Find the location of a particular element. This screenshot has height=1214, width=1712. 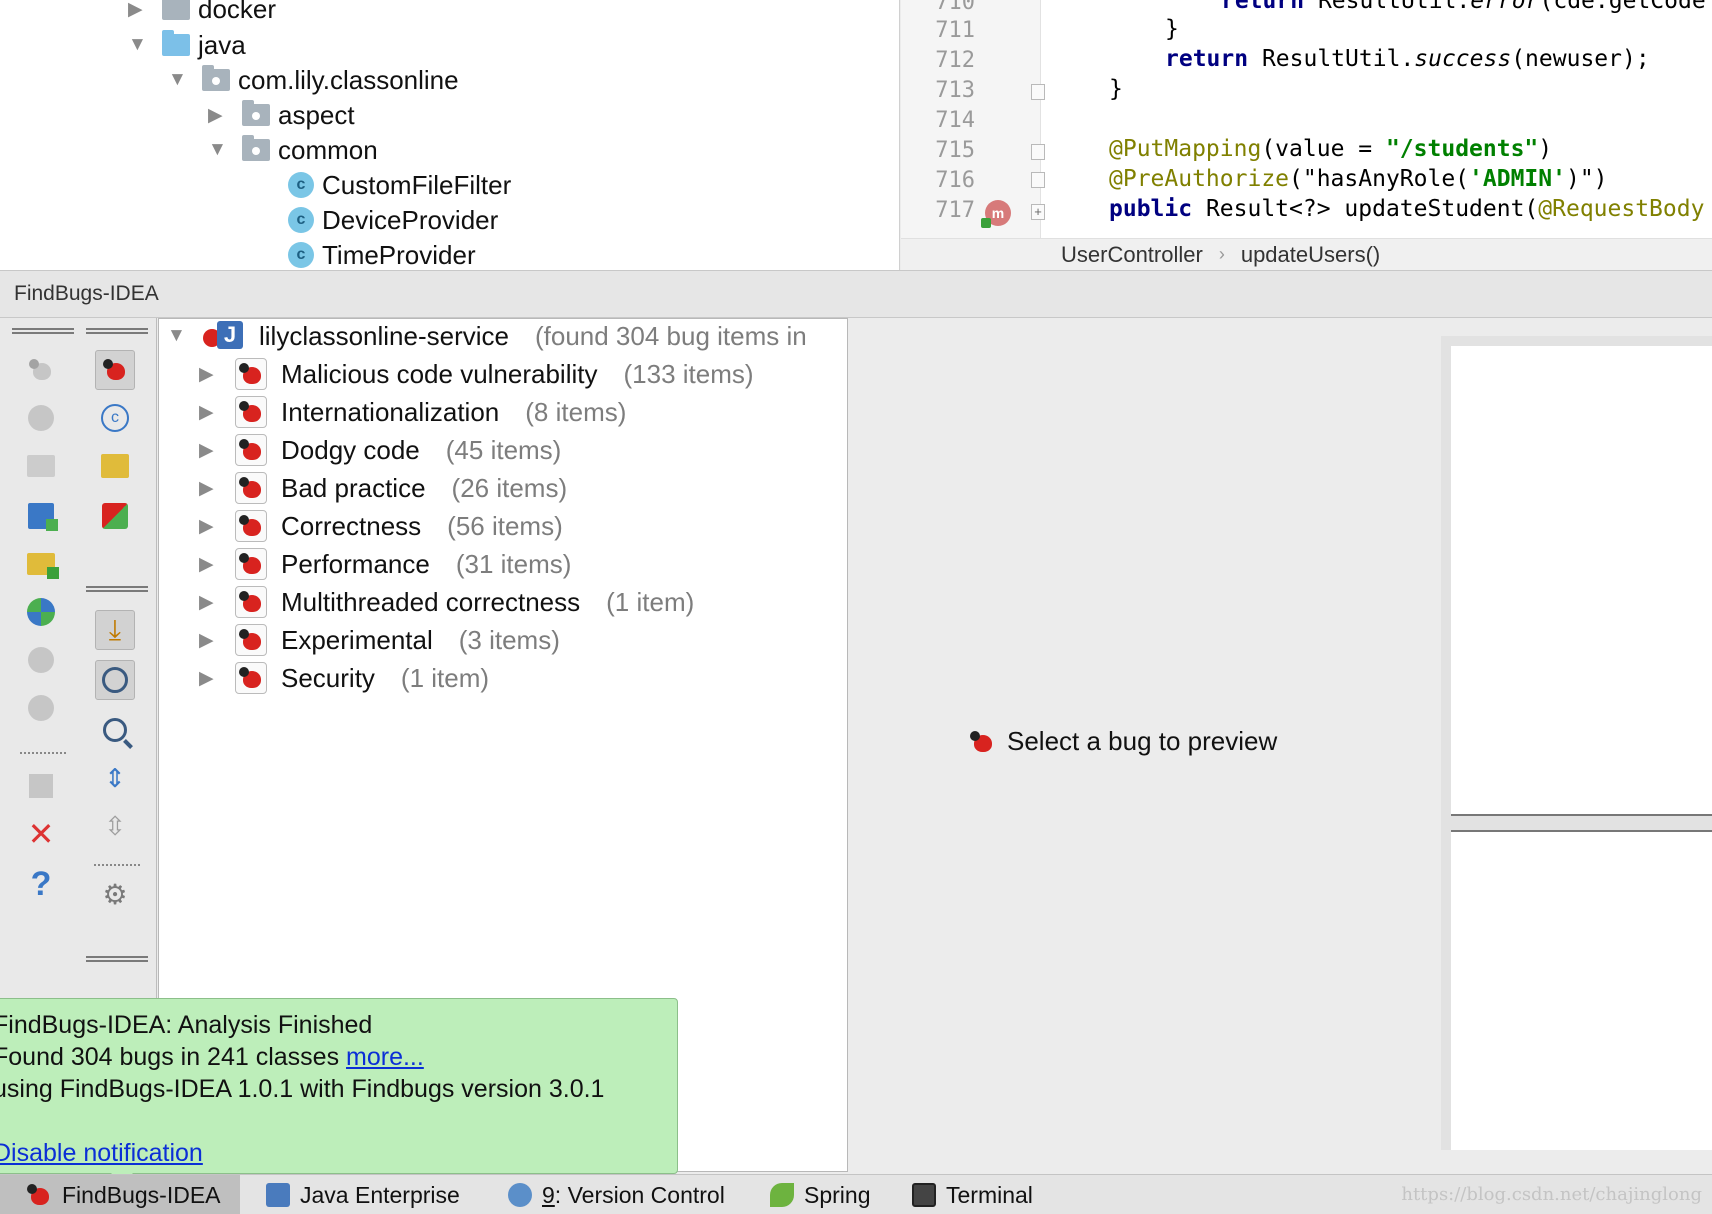

category-count: (1 item) is located at coordinates (445, 677).